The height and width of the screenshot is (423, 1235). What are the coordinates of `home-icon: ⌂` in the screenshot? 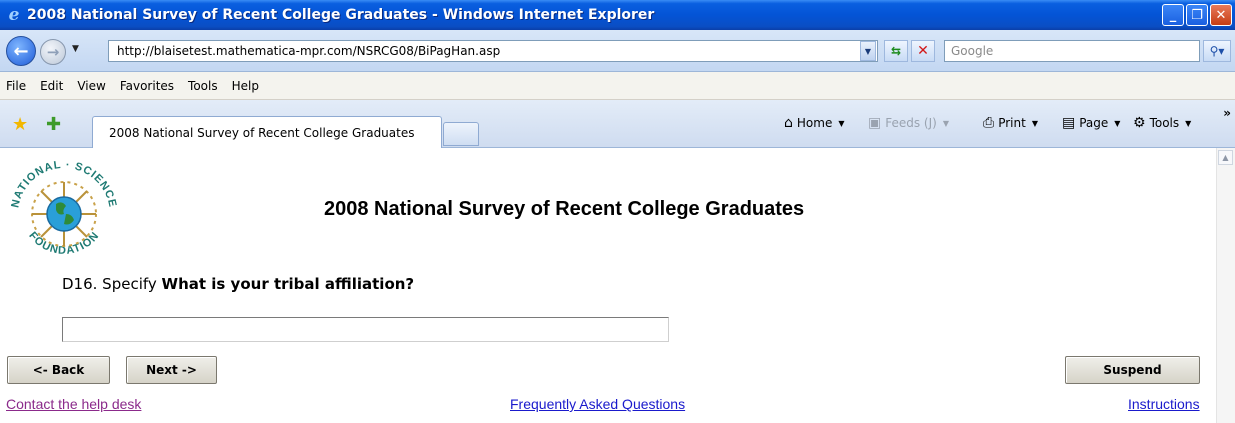 It's located at (788, 123).